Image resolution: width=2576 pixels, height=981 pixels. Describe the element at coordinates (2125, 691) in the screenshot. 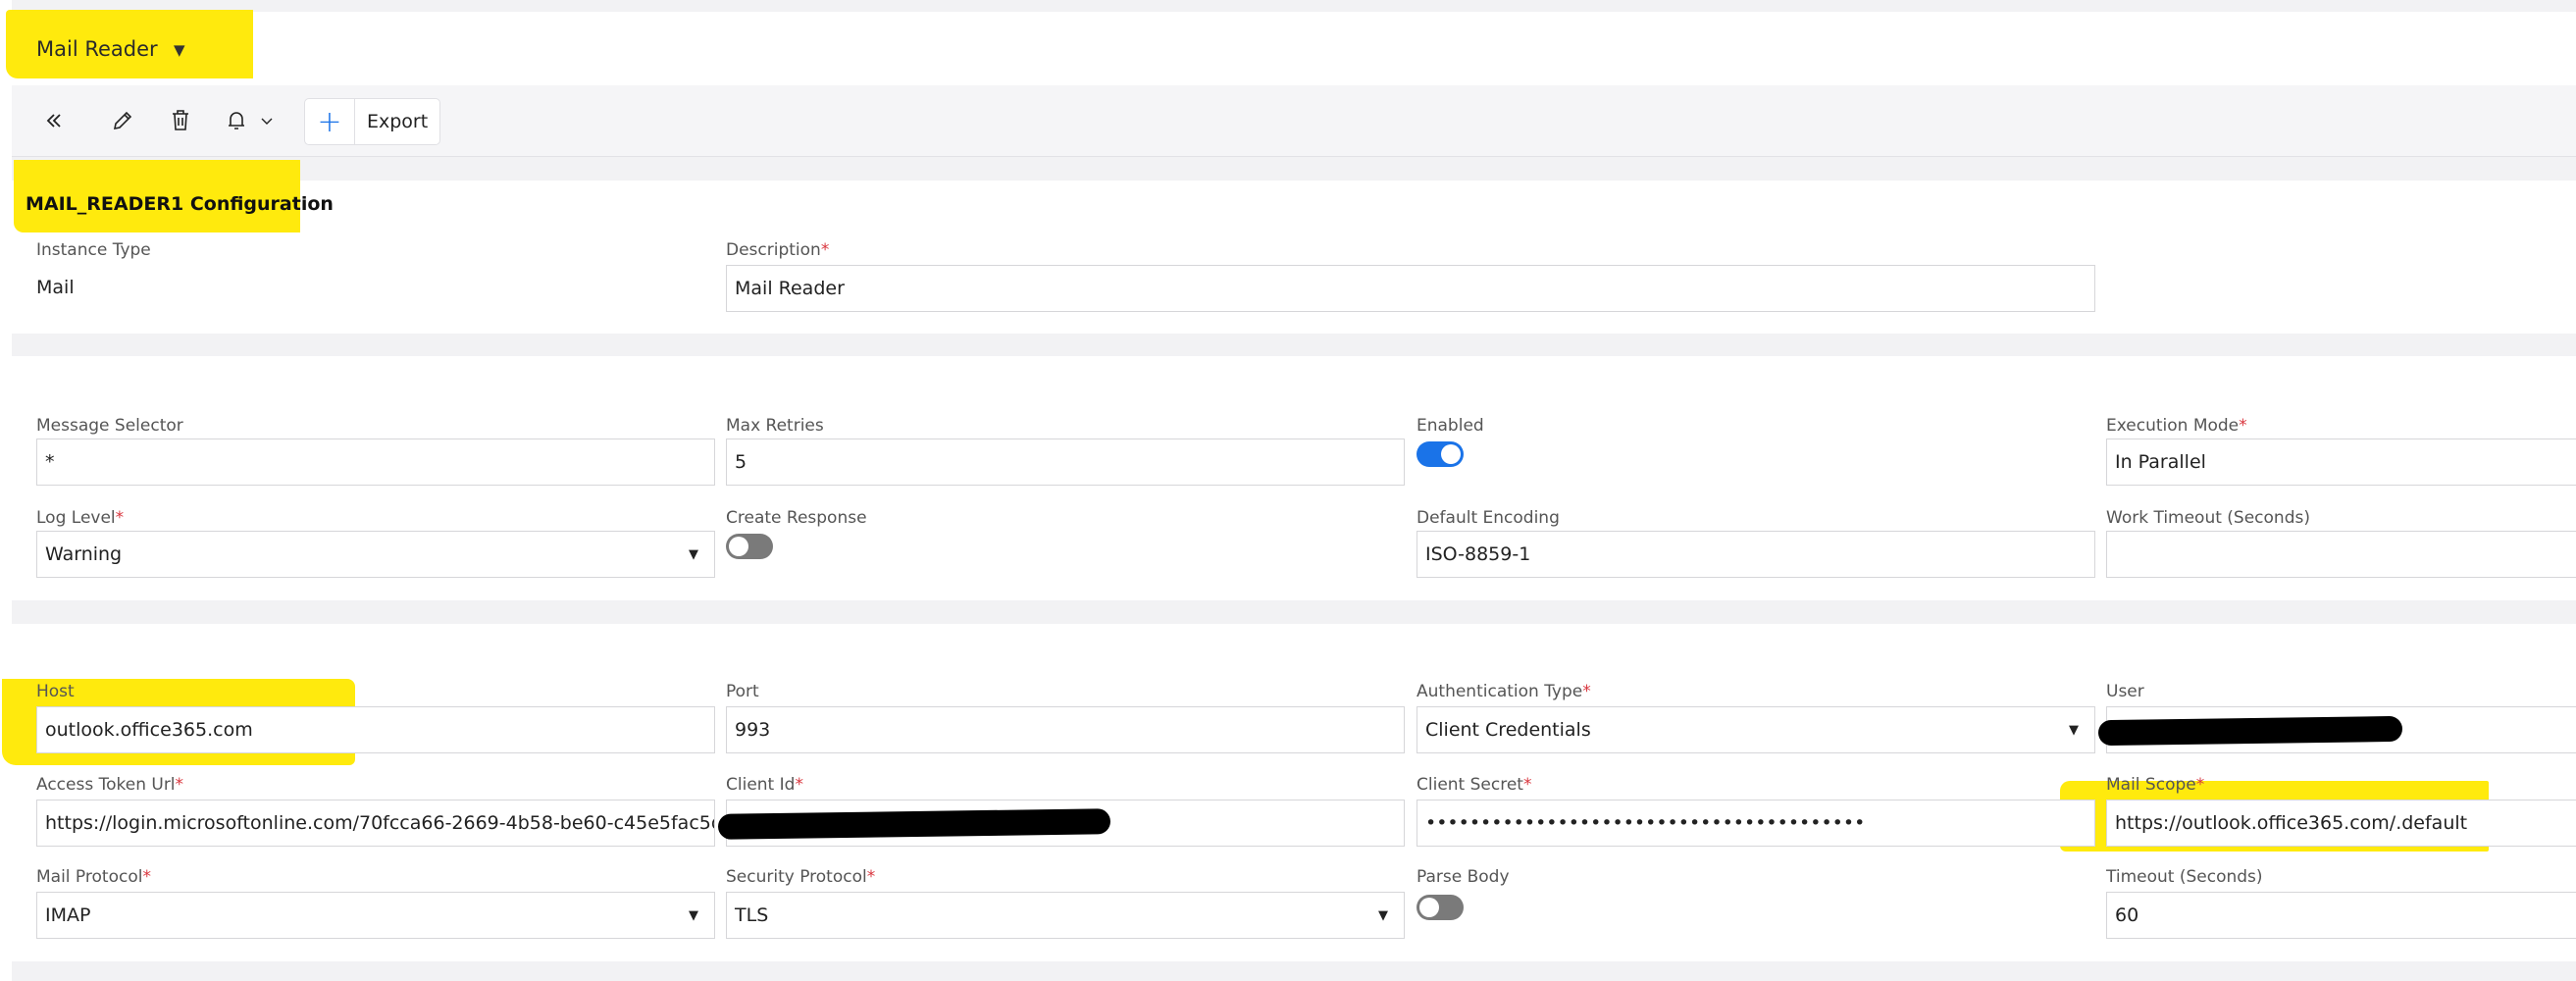

I see `user-label: User` at that location.